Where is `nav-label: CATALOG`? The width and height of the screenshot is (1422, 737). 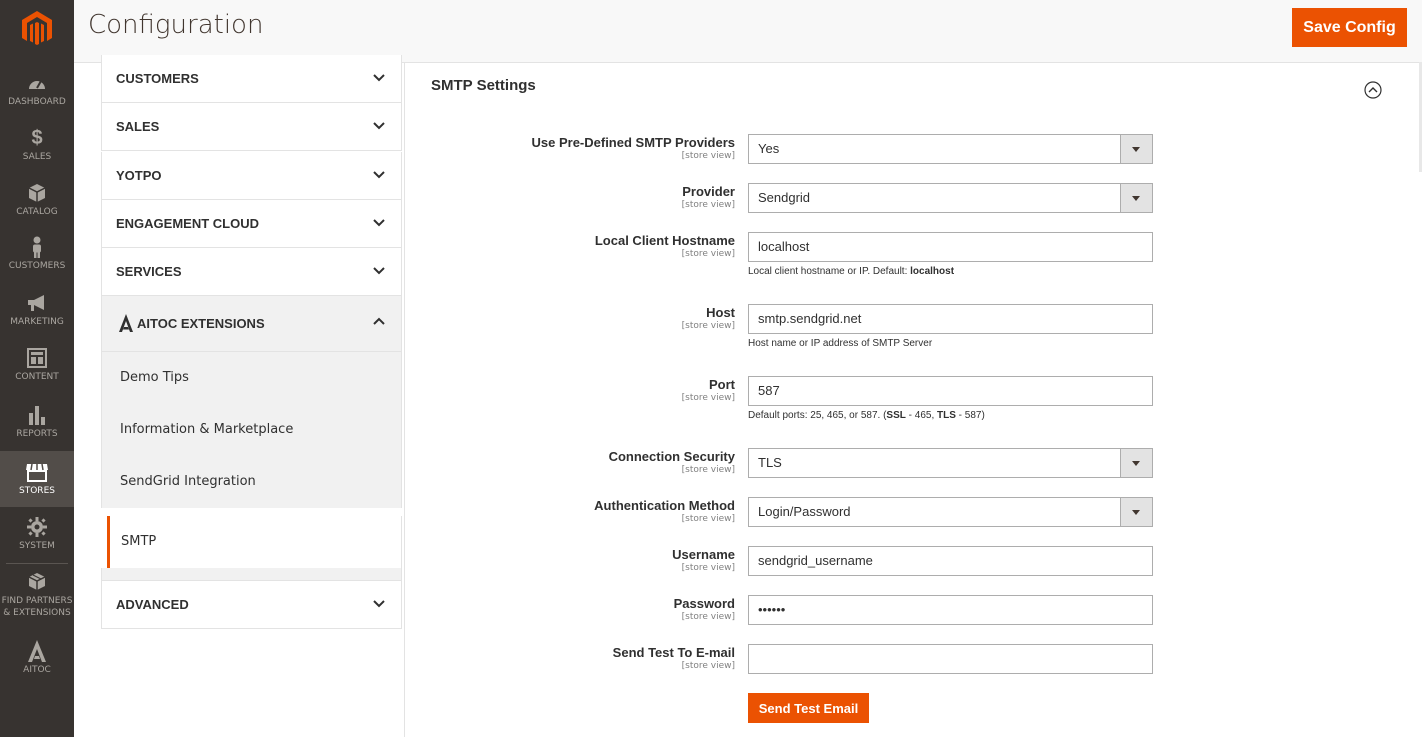
nav-label: CATALOG is located at coordinates (37, 212).